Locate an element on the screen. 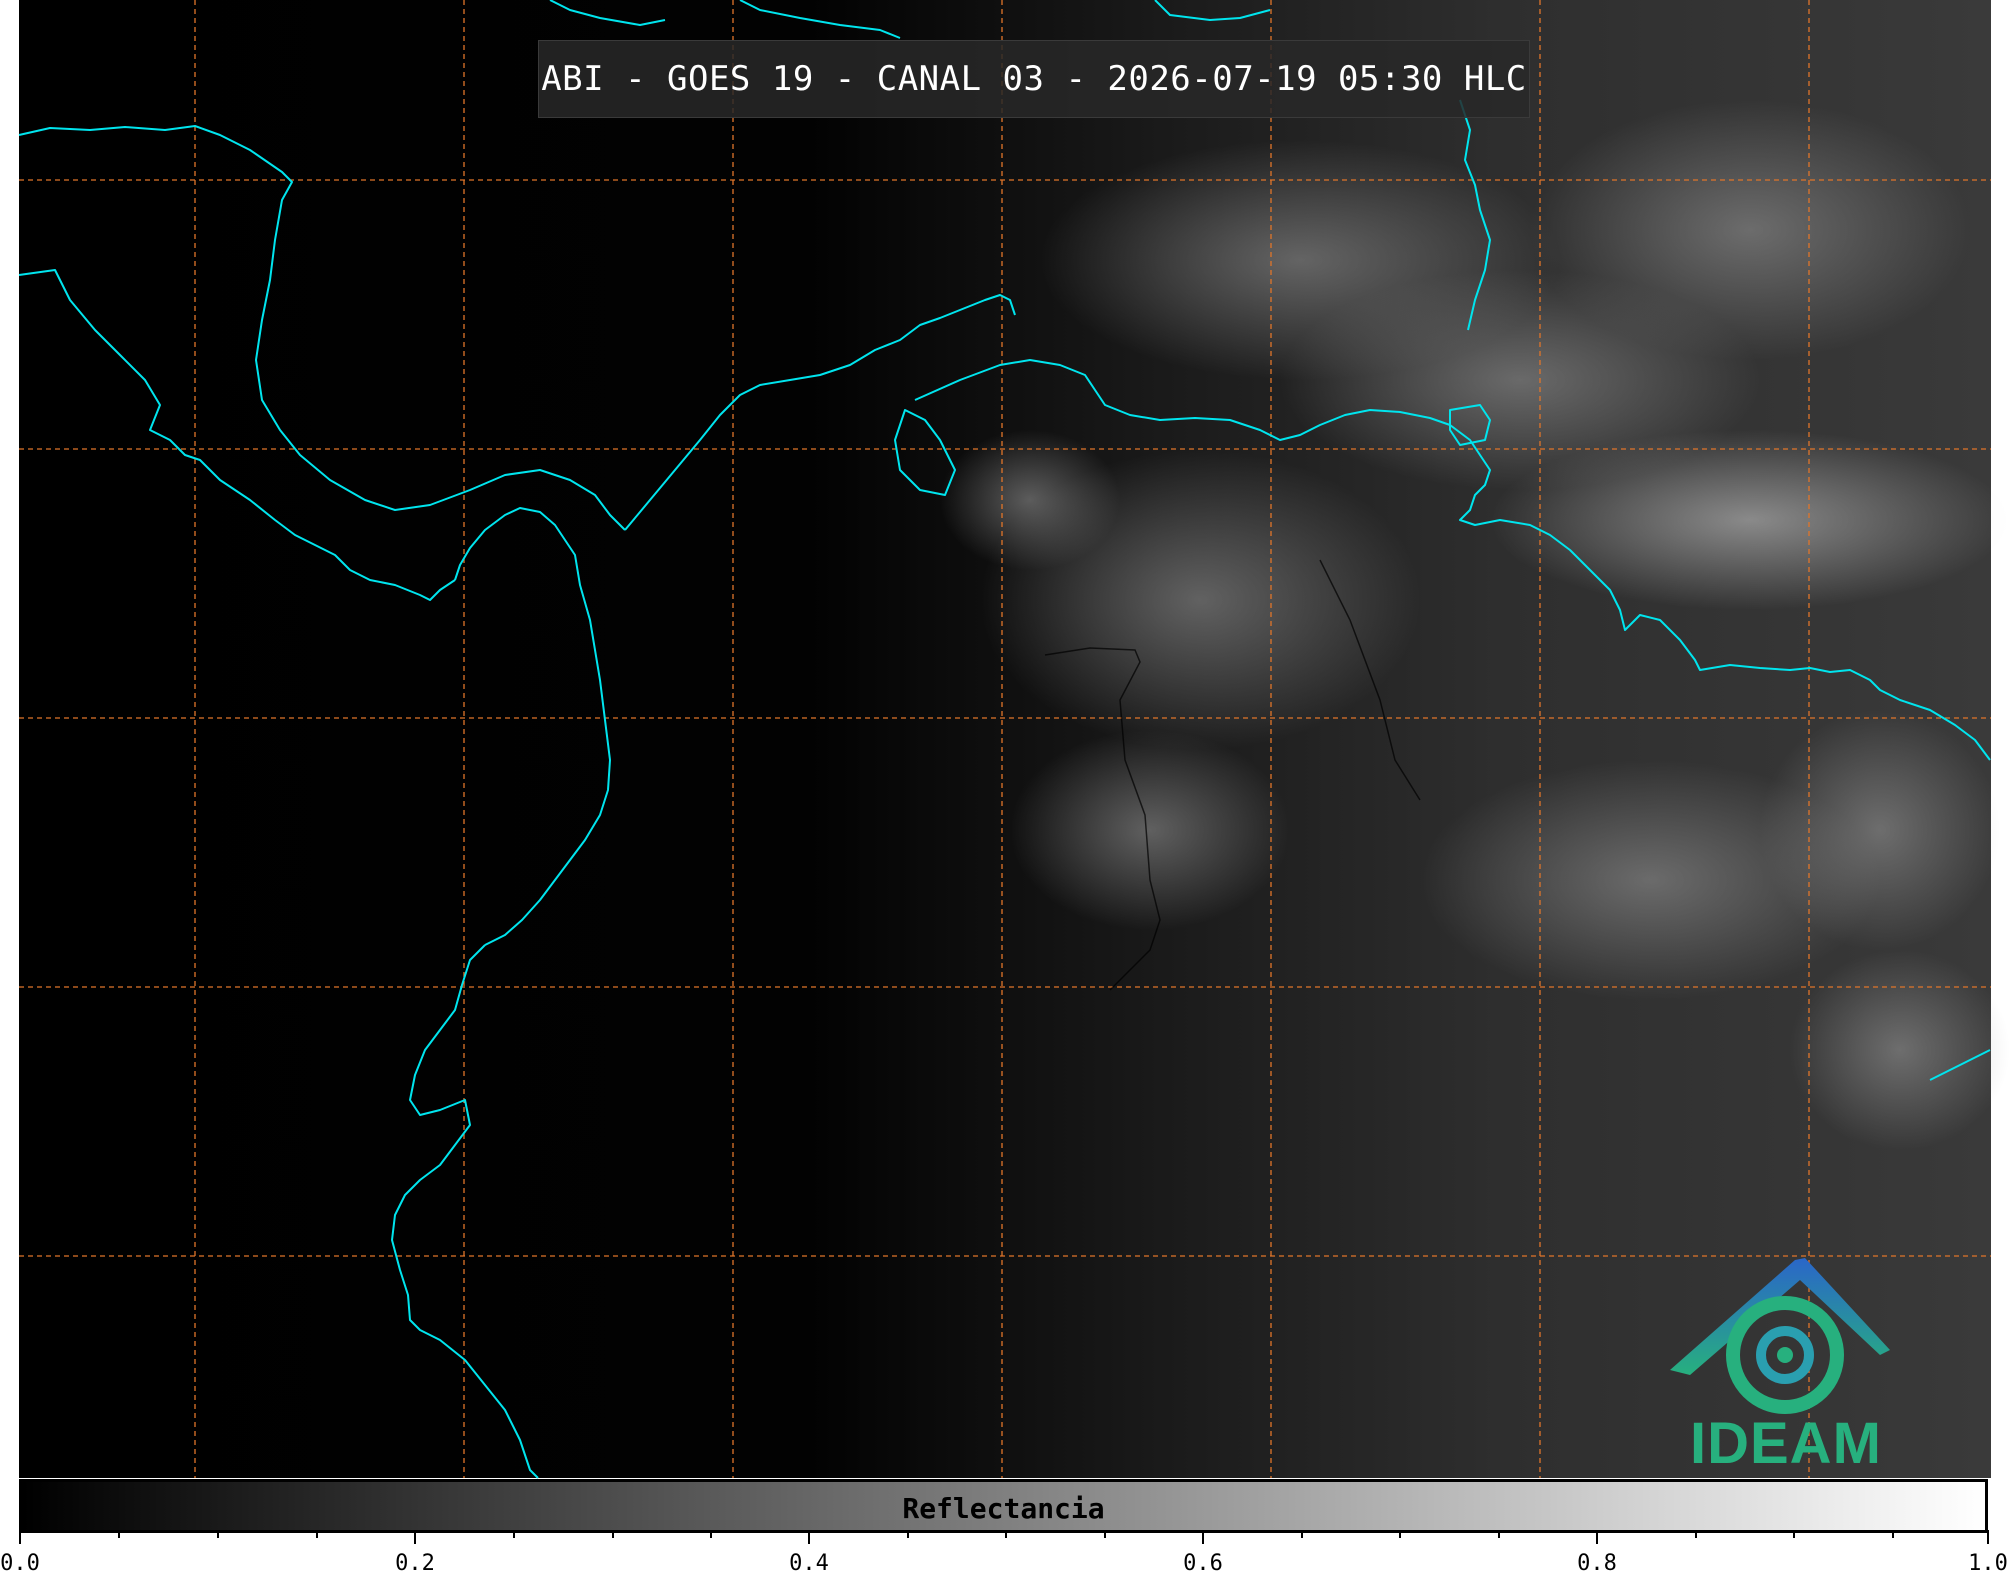 The height and width of the screenshot is (1577, 2011). tick-label: 1.0 is located at coordinates (1988, 1563).